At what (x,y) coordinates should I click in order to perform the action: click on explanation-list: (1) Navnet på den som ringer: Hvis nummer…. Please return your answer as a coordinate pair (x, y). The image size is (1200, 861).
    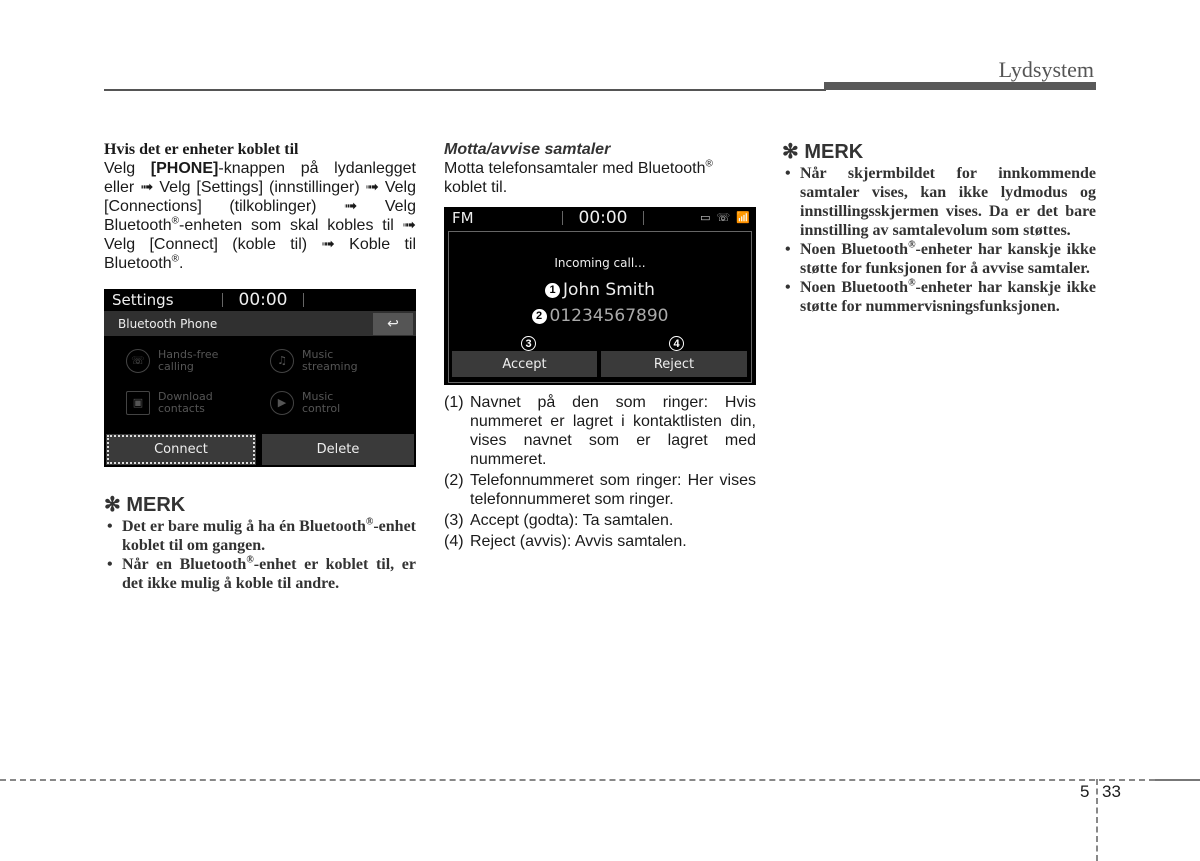
    Looking at the image, I should click on (600, 472).